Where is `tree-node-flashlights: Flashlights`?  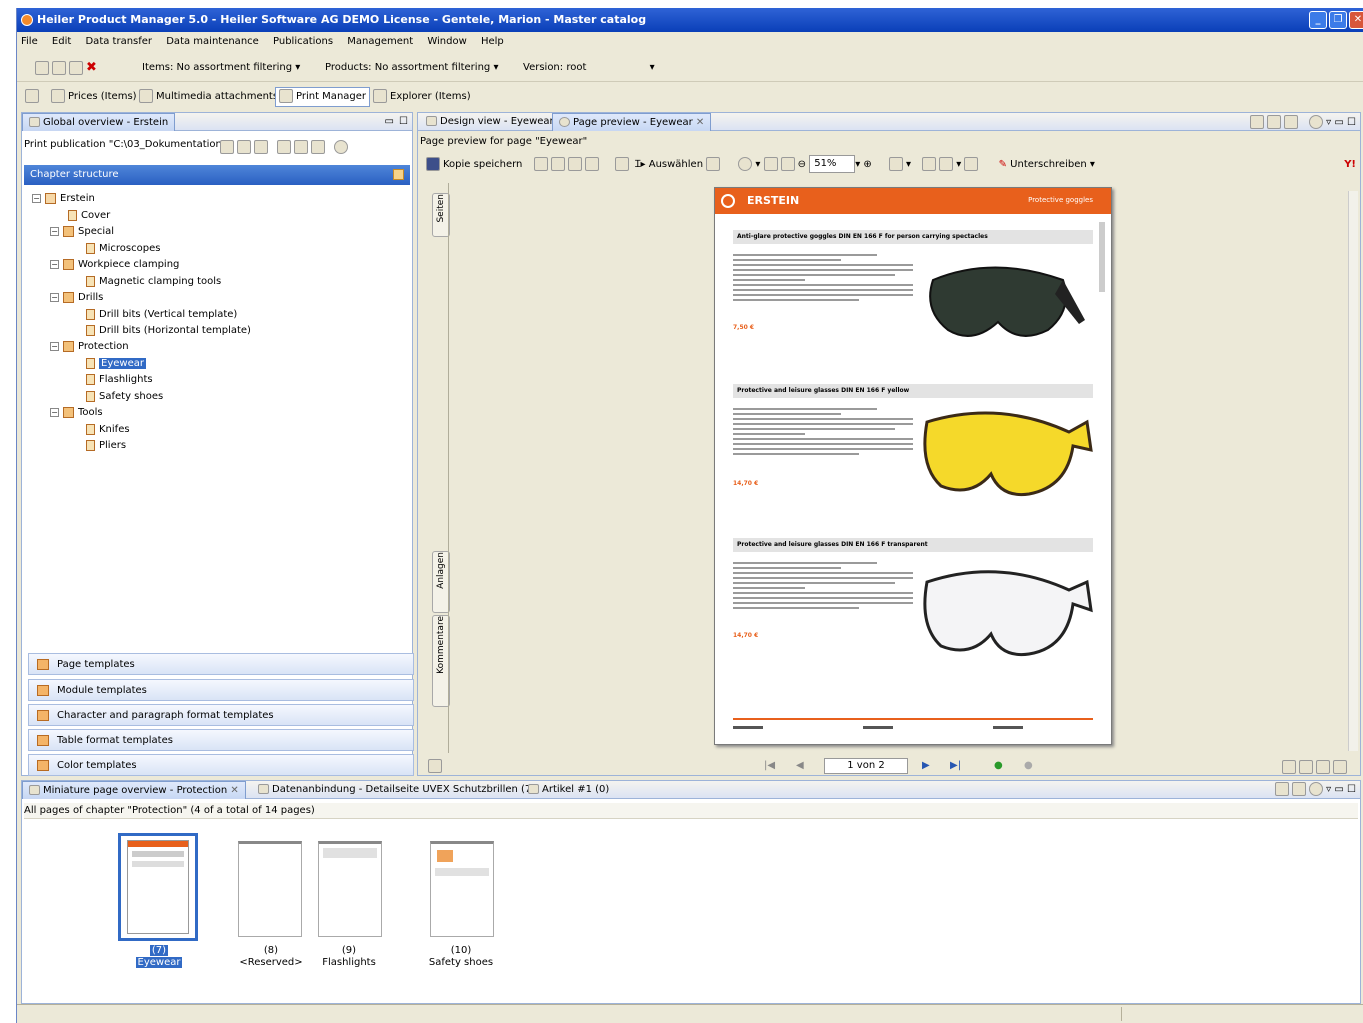
tree-node-flashlights: Flashlights is located at coordinates (119, 379).